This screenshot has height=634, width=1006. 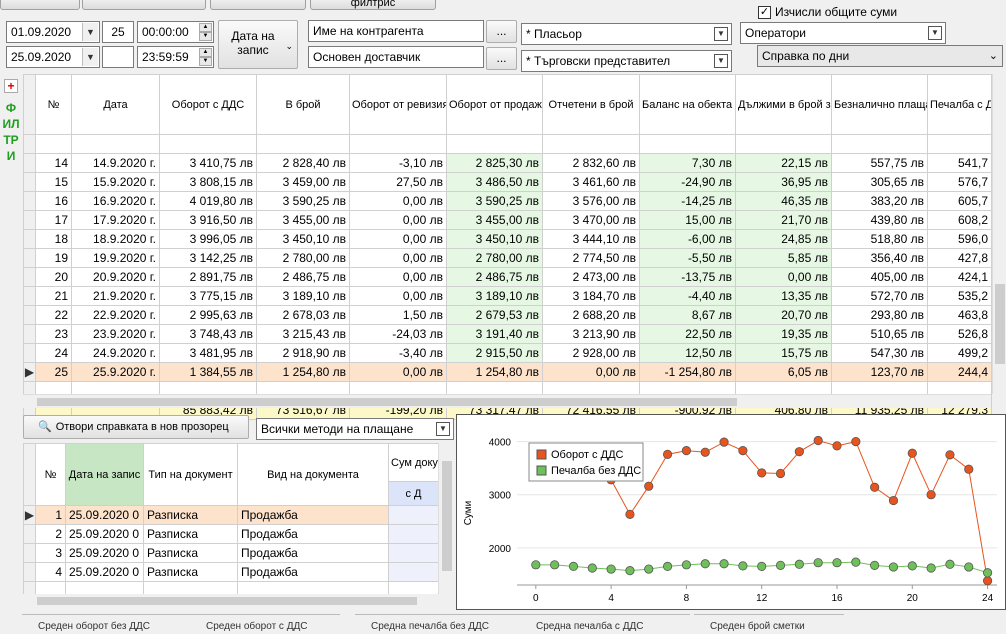 What do you see at coordinates (104, 474) in the screenshot?
I see `column-header: Дата на запис` at bounding box center [104, 474].